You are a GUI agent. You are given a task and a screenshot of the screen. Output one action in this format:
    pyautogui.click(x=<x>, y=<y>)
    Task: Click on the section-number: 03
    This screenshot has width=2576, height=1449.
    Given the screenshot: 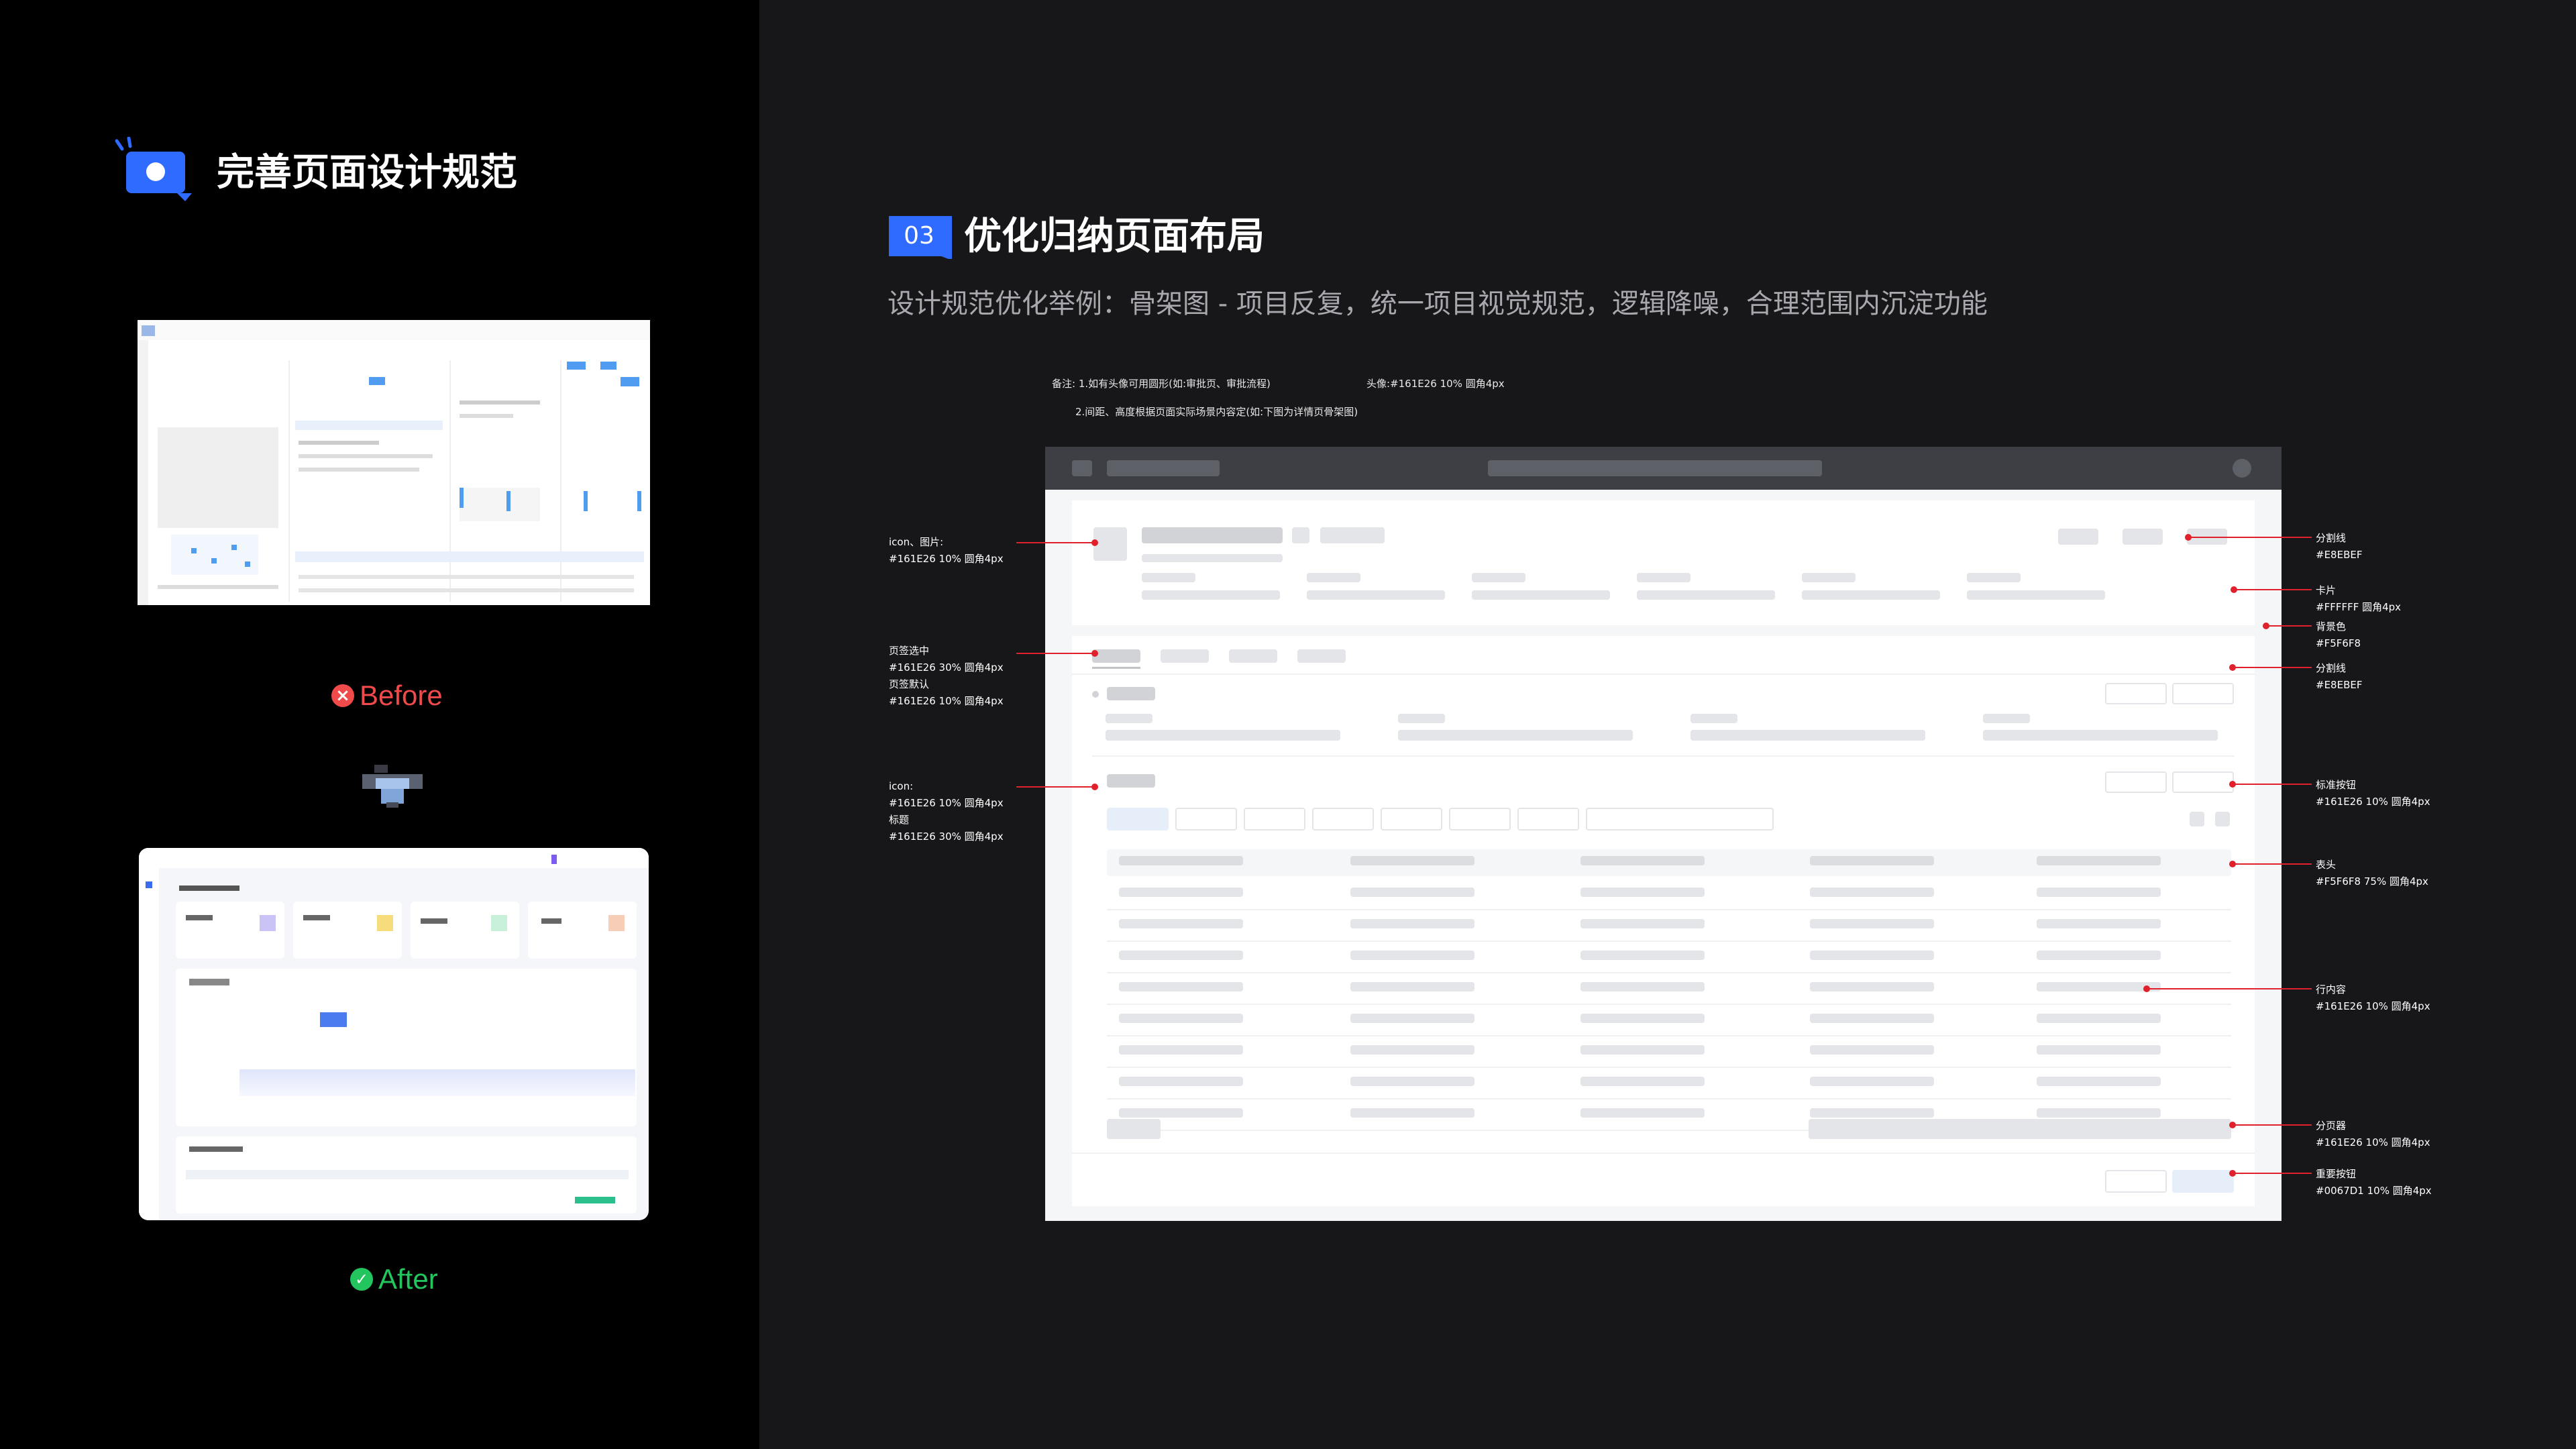 What is the action you would take?
    pyautogui.click(x=919, y=236)
    